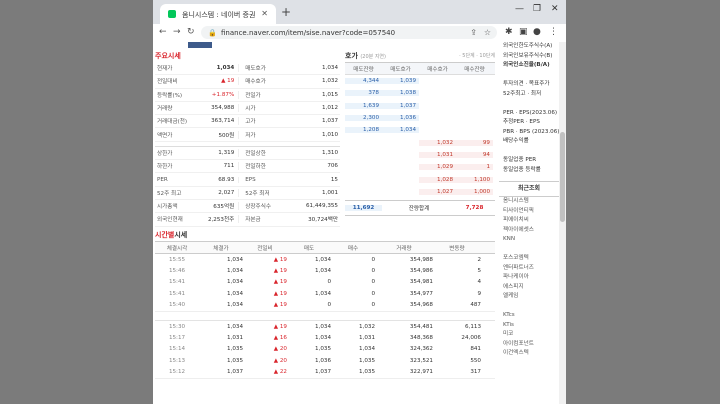  I want to click on recent-item: KTcs, so click(529, 316).